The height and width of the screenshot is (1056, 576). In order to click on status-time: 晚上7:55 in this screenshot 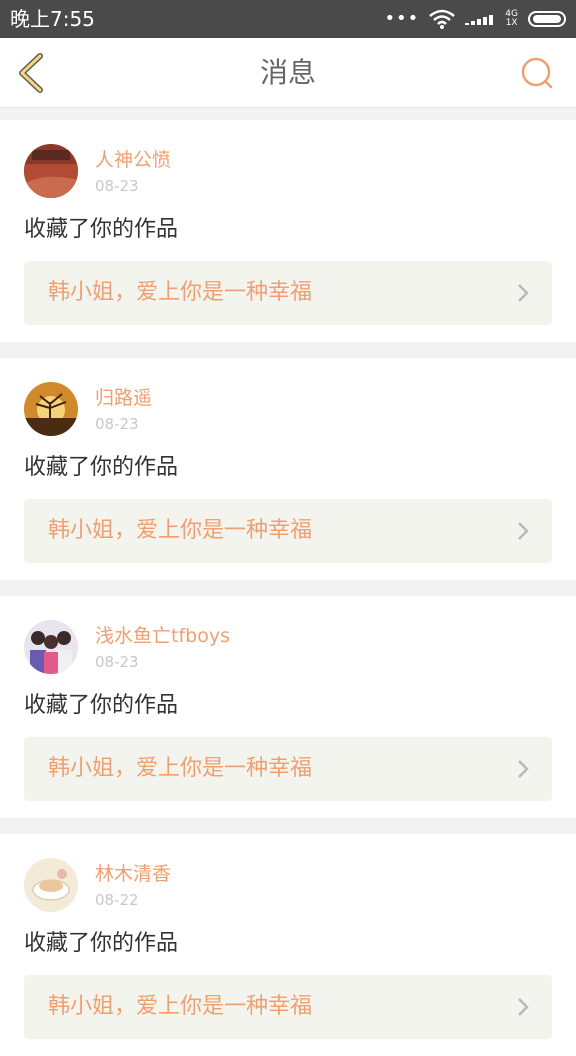, I will do `click(52, 19)`.